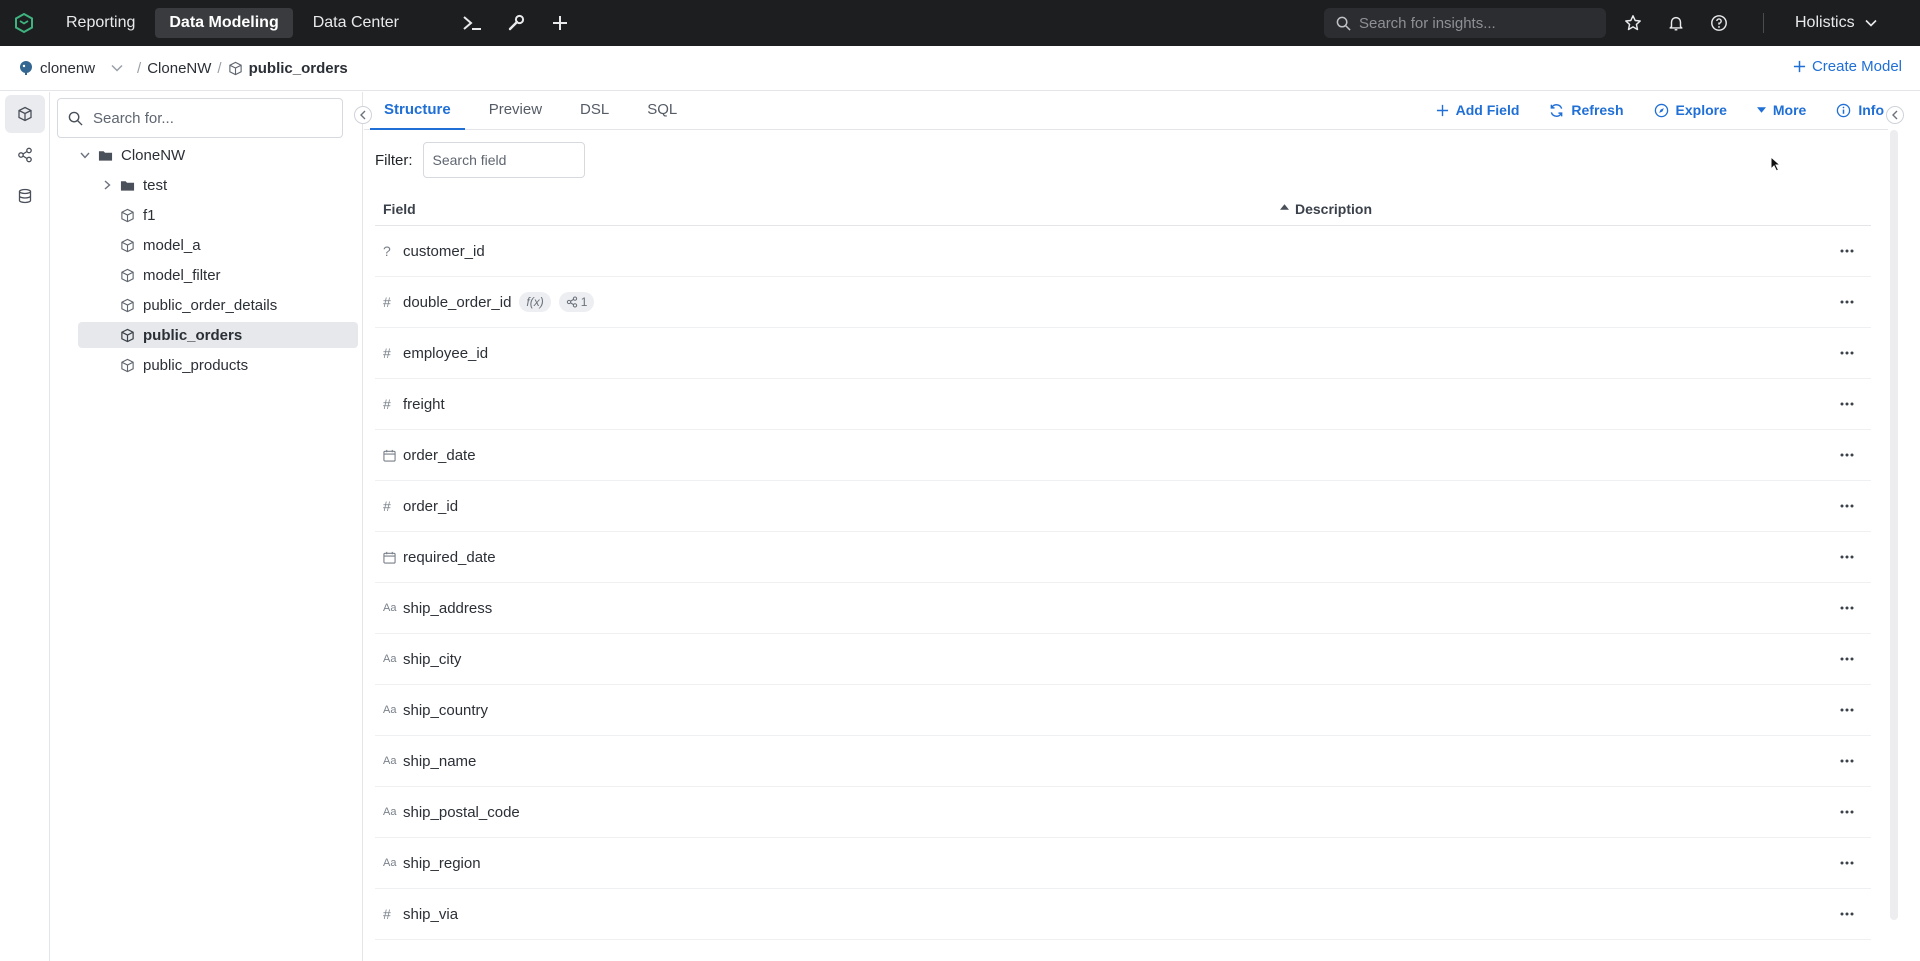 The width and height of the screenshot is (1920, 961). What do you see at coordinates (1719, 23) in the screenshot?
I see `help-icon` at bounding box center [1719, 23].